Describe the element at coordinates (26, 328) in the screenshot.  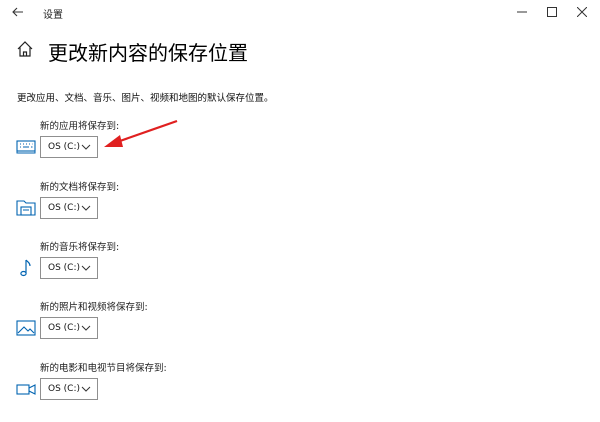
I see `picture-icon` at that location.